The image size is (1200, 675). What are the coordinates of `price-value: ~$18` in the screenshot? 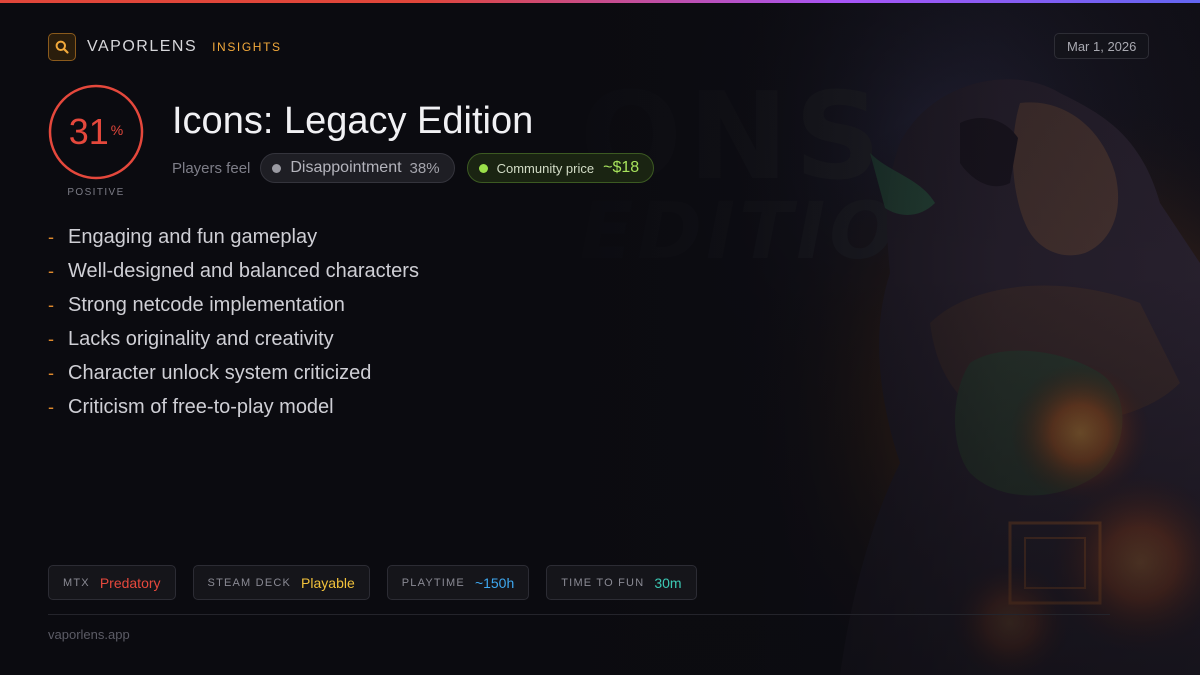 It's located at (621, 167).